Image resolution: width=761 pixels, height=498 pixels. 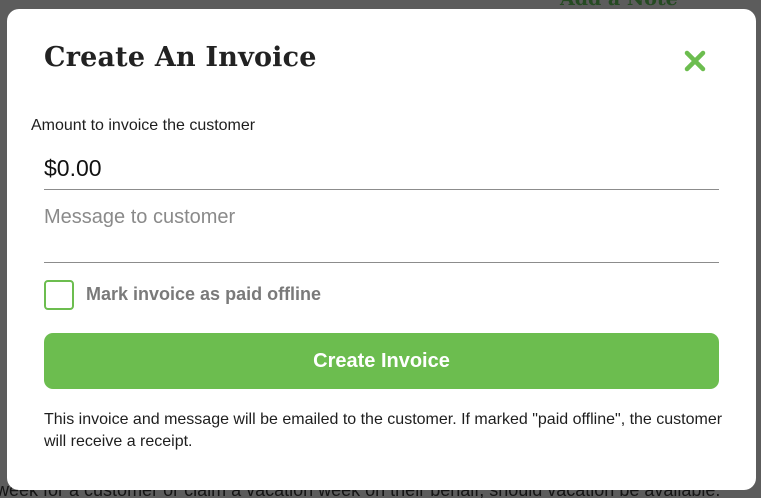 I want to click on amount-value: $0.00, so click(x=73, y=168).